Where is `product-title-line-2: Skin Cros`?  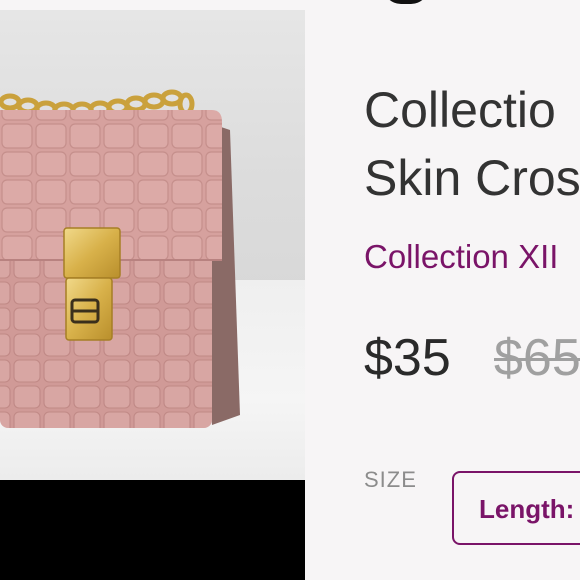 product-title-line-2: Skin Cros is located at coordinates (472, 178).